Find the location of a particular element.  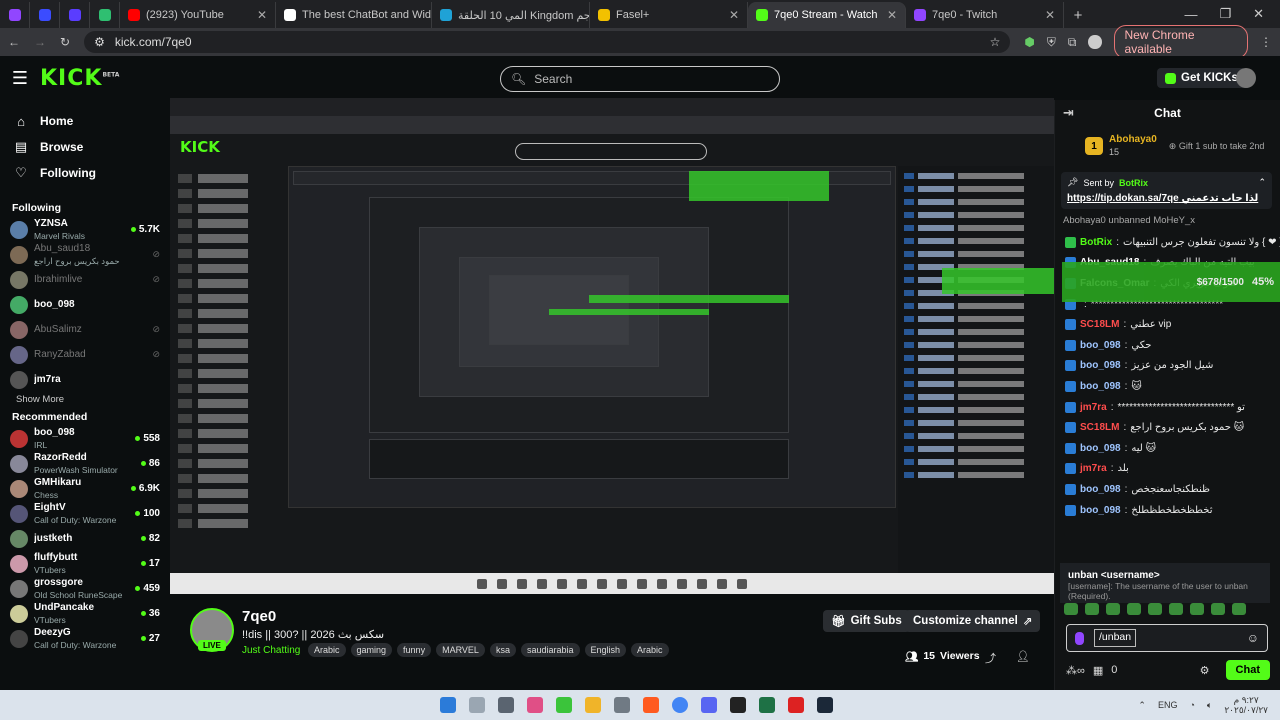

tag: gaming is located at coordinates (371, 650).